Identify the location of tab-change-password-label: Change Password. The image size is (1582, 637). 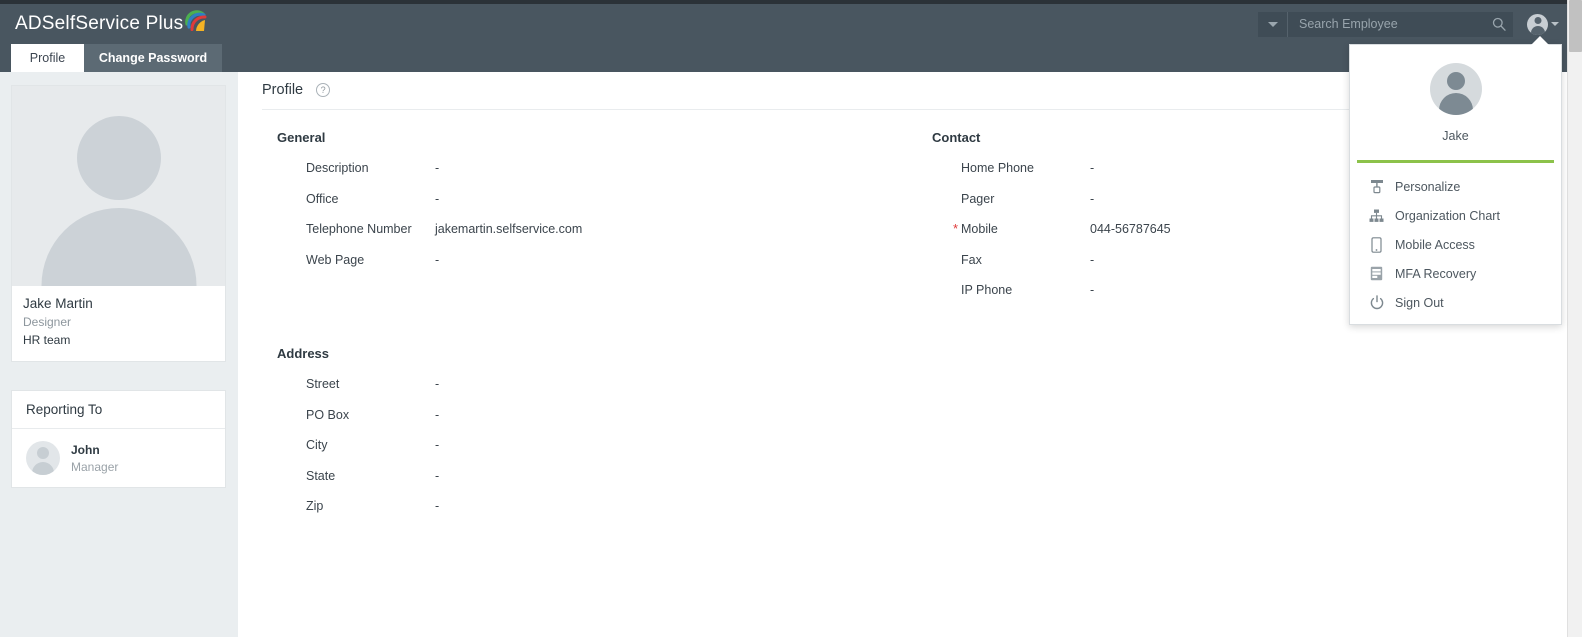
(153, 58).